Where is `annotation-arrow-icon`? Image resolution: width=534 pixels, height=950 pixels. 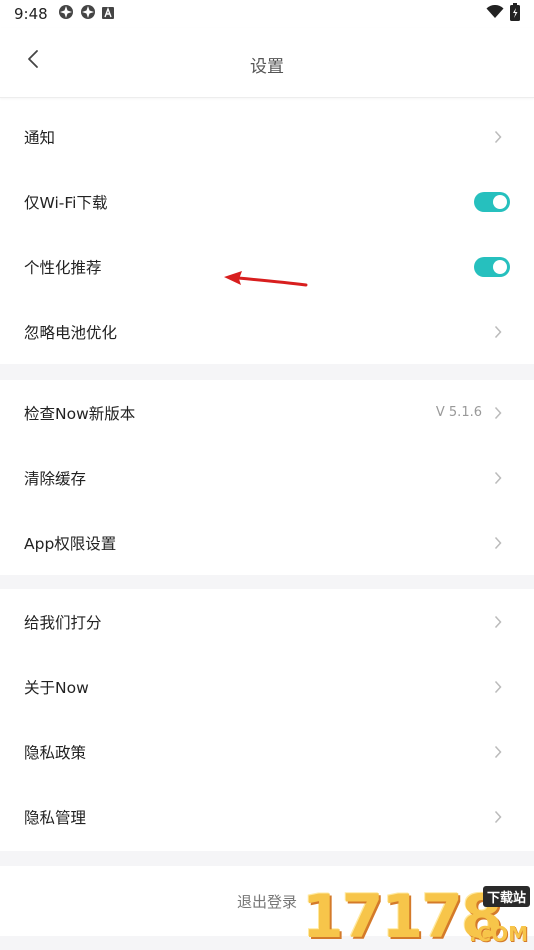 annotation-arrow-icon is located at coordinates (267, 282).